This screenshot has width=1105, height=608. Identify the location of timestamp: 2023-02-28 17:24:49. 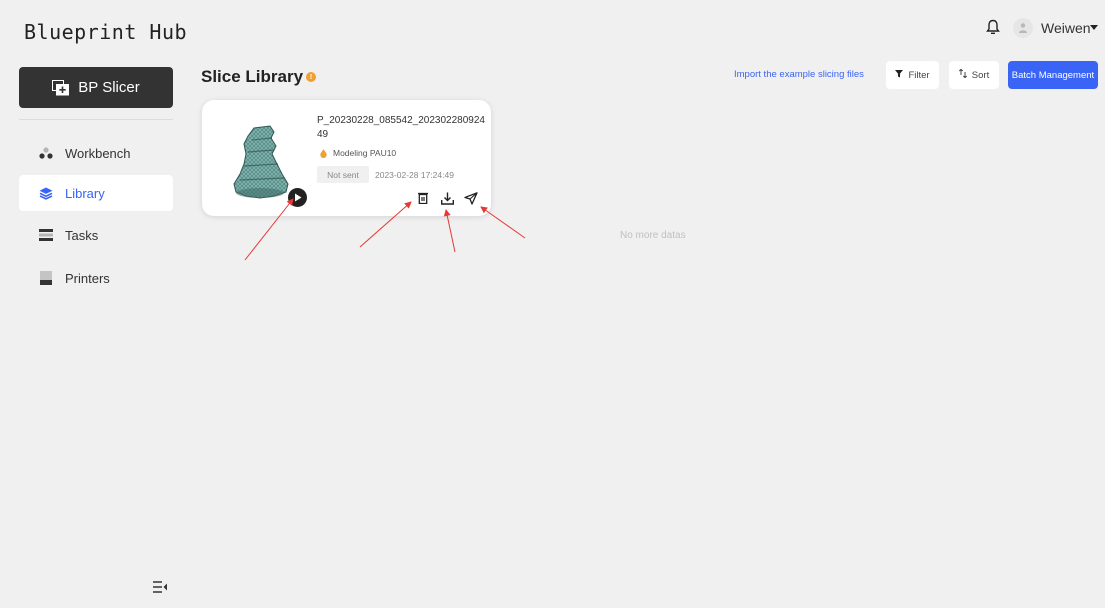
(414, 175).